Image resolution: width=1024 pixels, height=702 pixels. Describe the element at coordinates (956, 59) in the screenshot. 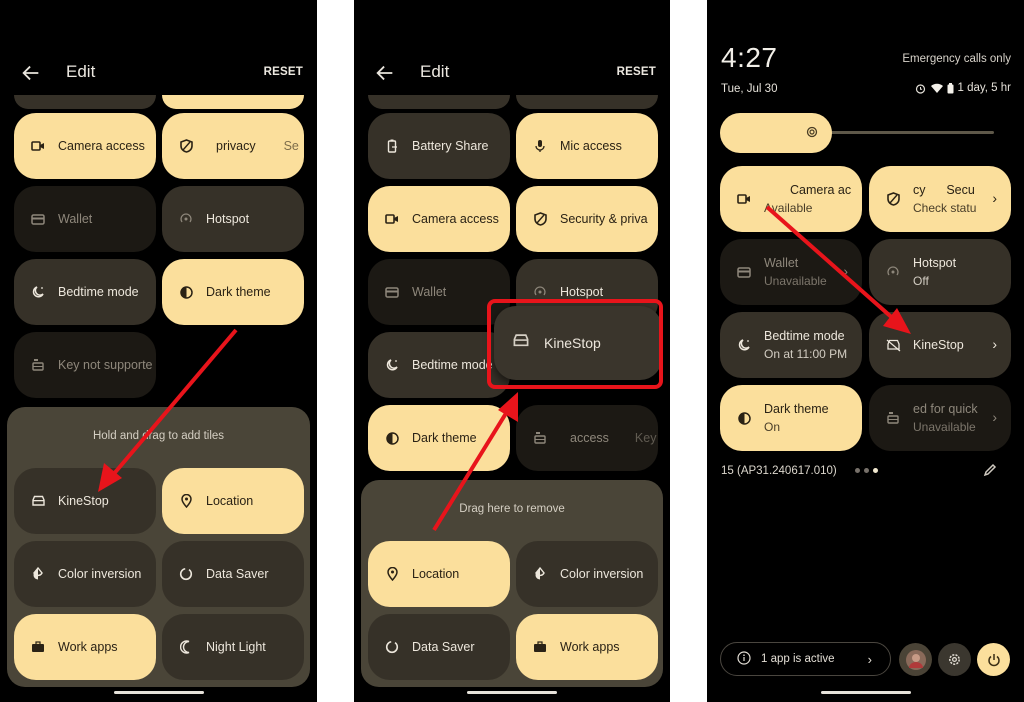

I see `carrier-status: Emergency calls only` at that location.